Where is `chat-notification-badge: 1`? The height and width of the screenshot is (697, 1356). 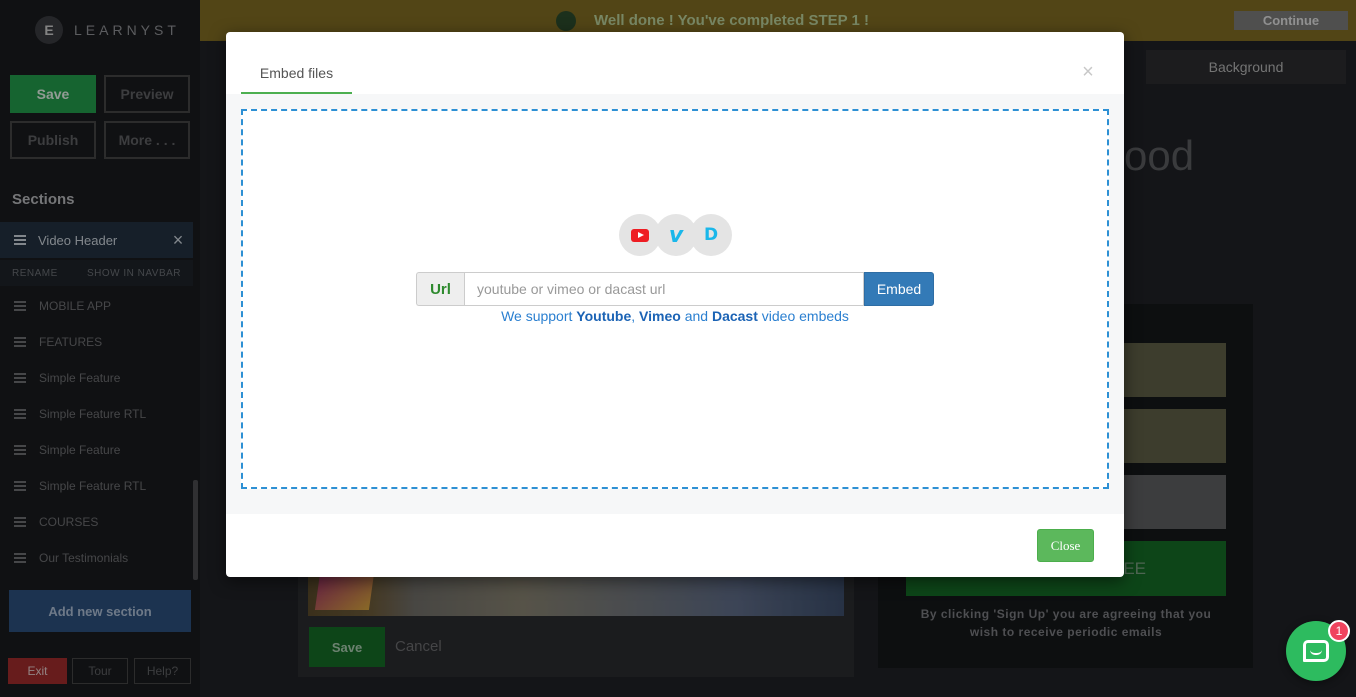
chat-notification-badge: 1 is located at coordinates (1339, 631).